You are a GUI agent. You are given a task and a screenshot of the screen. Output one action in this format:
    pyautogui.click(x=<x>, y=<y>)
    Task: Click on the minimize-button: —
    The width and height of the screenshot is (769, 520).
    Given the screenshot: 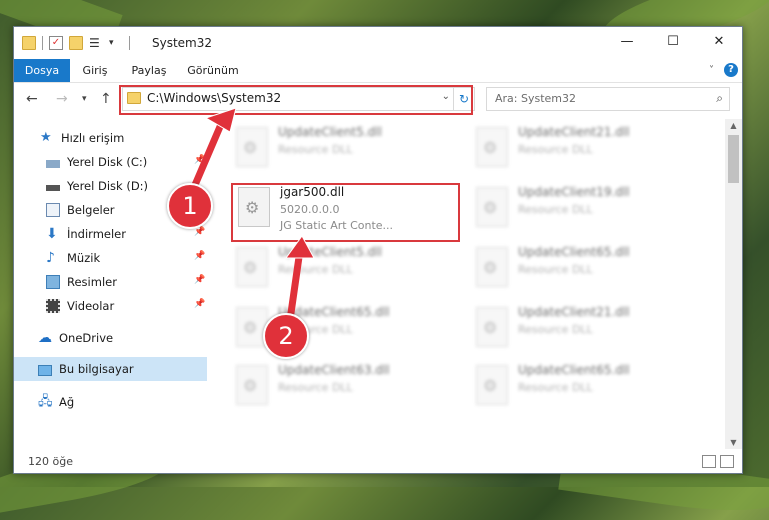 What is the action you would take?
    pyautogui.click(x=627, y=42)
    